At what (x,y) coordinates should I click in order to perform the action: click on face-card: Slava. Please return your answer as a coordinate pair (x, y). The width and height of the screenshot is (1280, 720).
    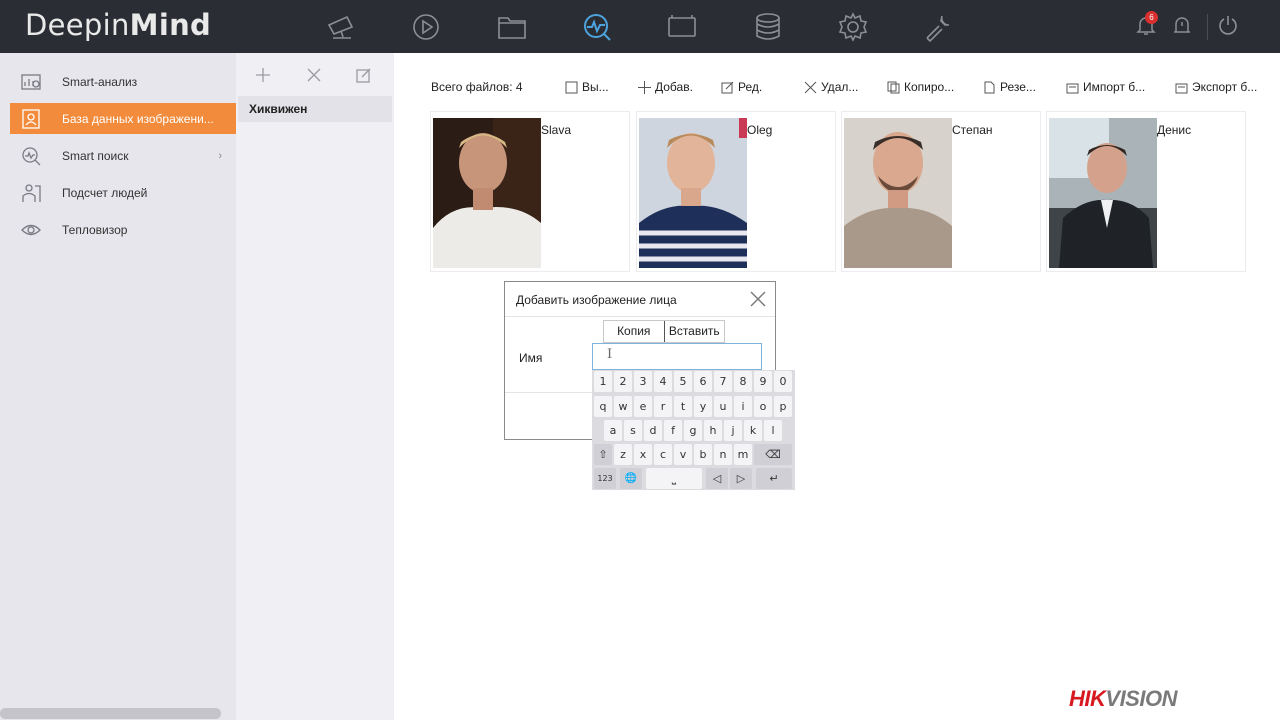
    Looking at the image, I should click on (530, 191).